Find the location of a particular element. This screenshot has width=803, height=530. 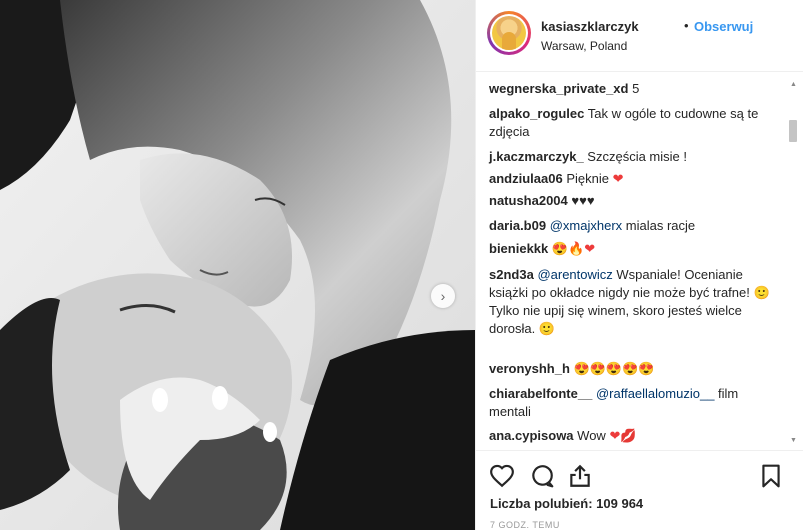

author-username: kasiaszklarczyk is located at coordinates (590, 26).